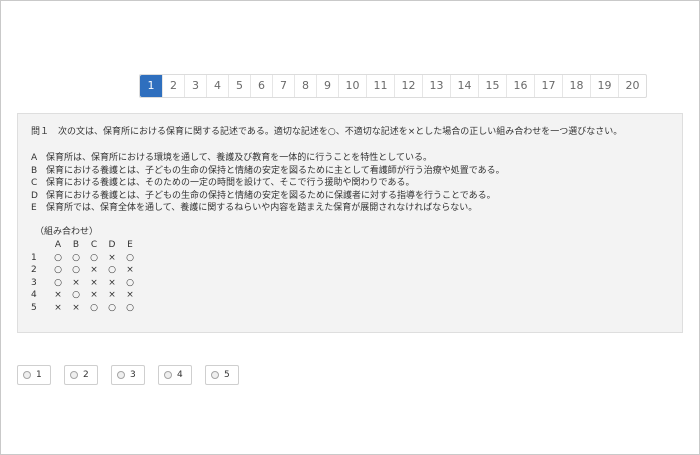 The image size is (700, 455). I want to click on combination-row-number: 1, so click(34, 257).